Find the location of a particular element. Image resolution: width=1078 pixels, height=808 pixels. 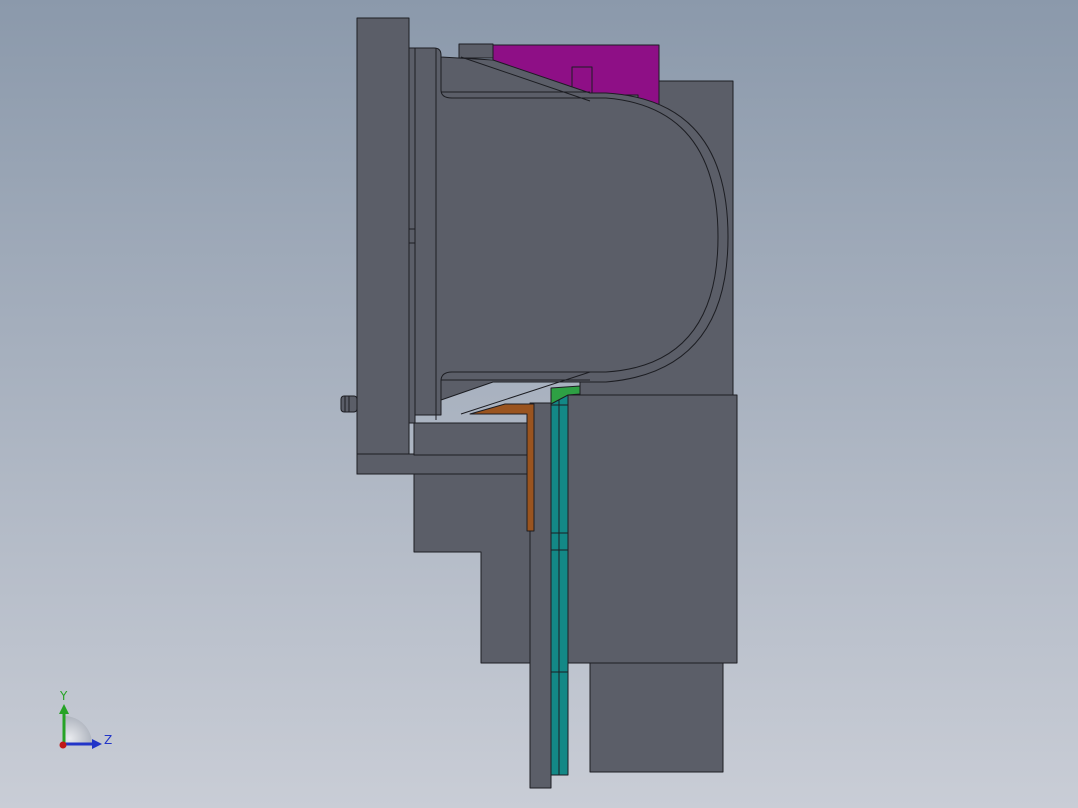

bottom-block is located at coordinates (656, 717).